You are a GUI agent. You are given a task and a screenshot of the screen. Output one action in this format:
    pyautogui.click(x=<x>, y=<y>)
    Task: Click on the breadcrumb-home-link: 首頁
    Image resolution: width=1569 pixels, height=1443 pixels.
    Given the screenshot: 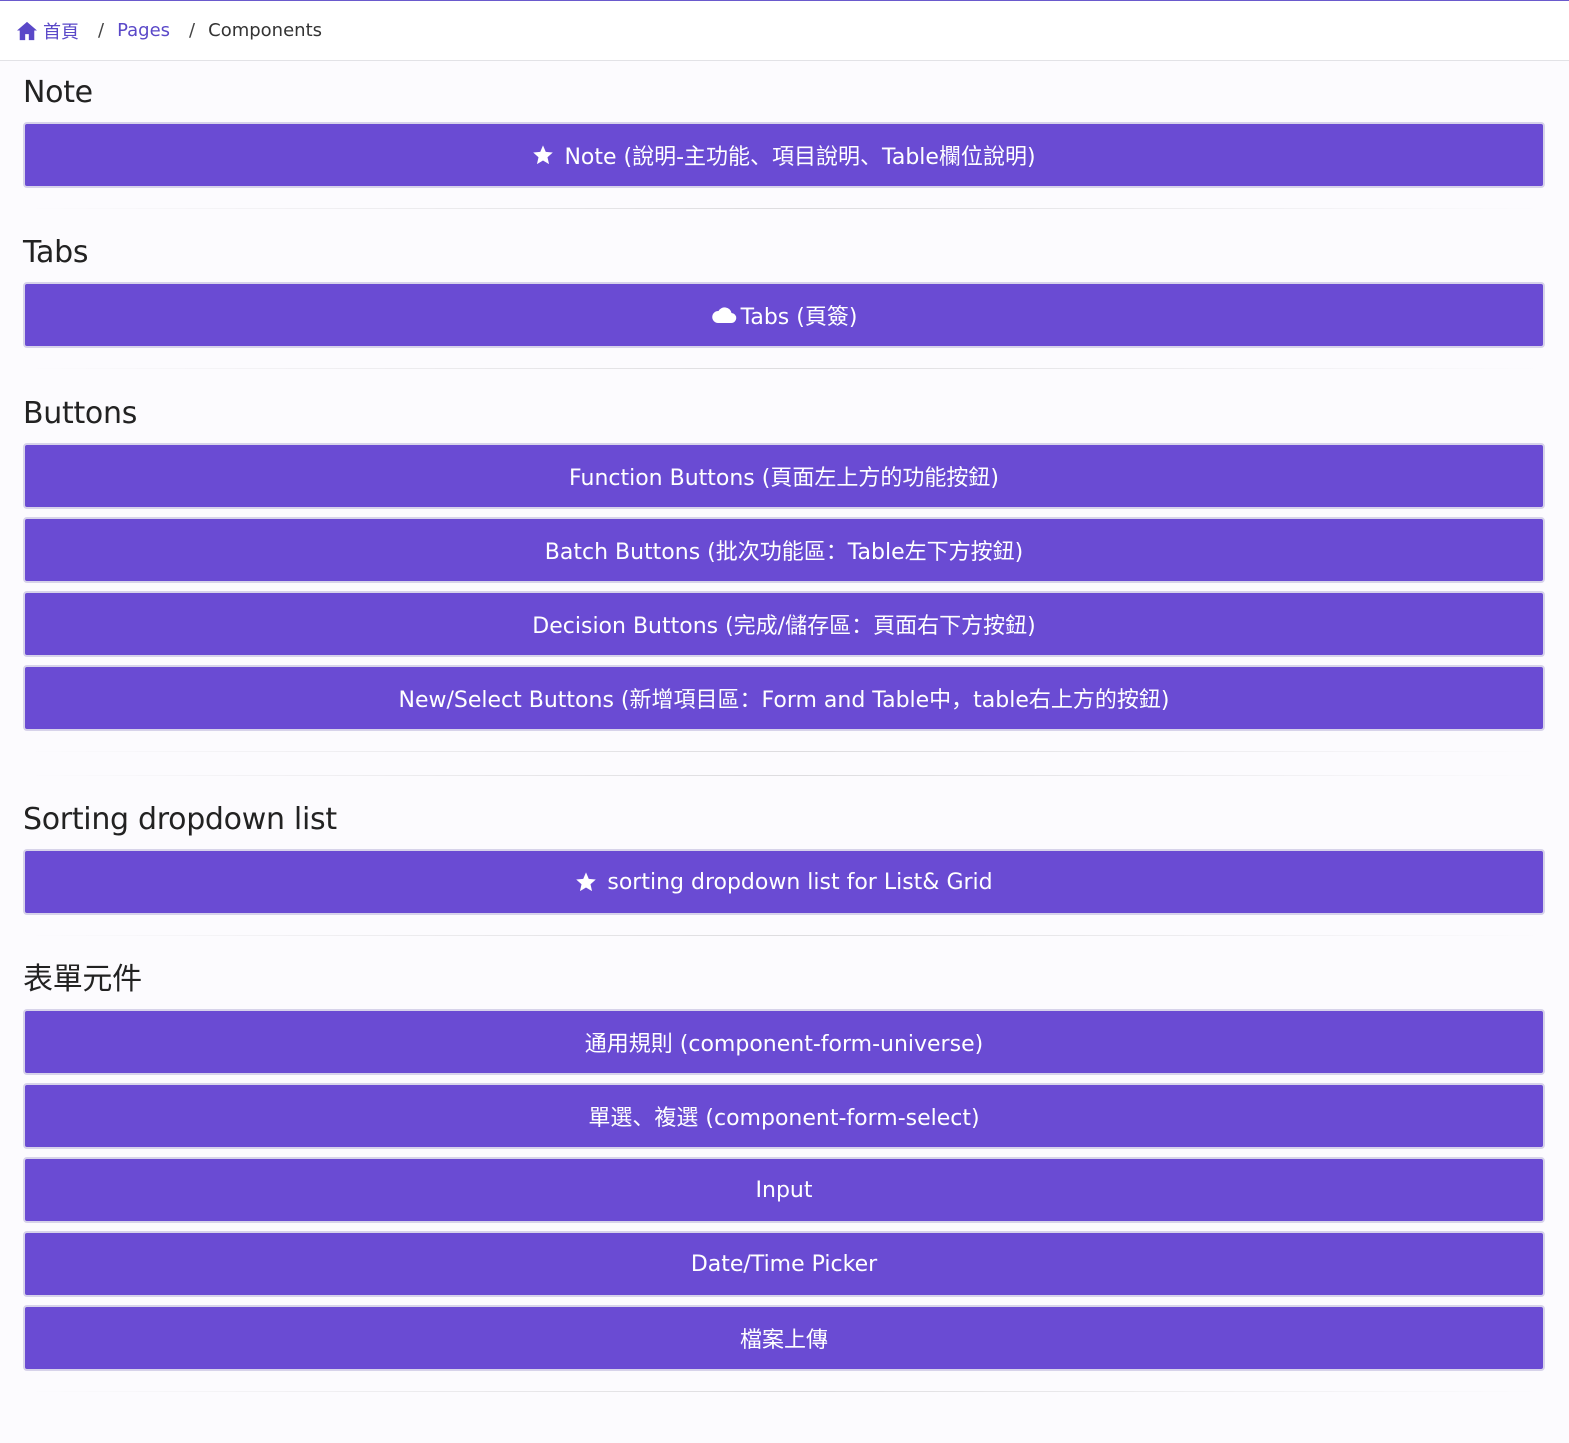 What is the action you would take?
    pyautogui.click(x=47, y=31)
    